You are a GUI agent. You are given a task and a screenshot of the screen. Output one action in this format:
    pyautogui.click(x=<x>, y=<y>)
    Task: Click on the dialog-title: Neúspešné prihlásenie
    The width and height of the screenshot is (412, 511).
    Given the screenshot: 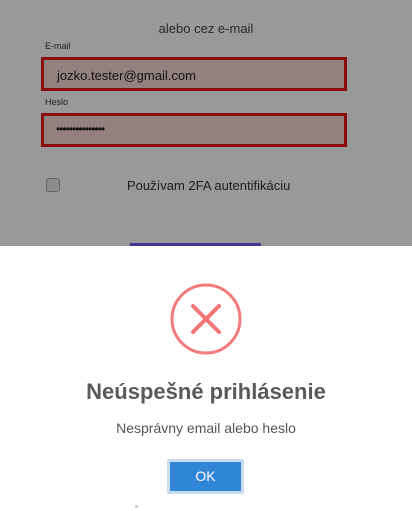 What is the action you would take?
    pyautogui.click(x=206, y=391)
    